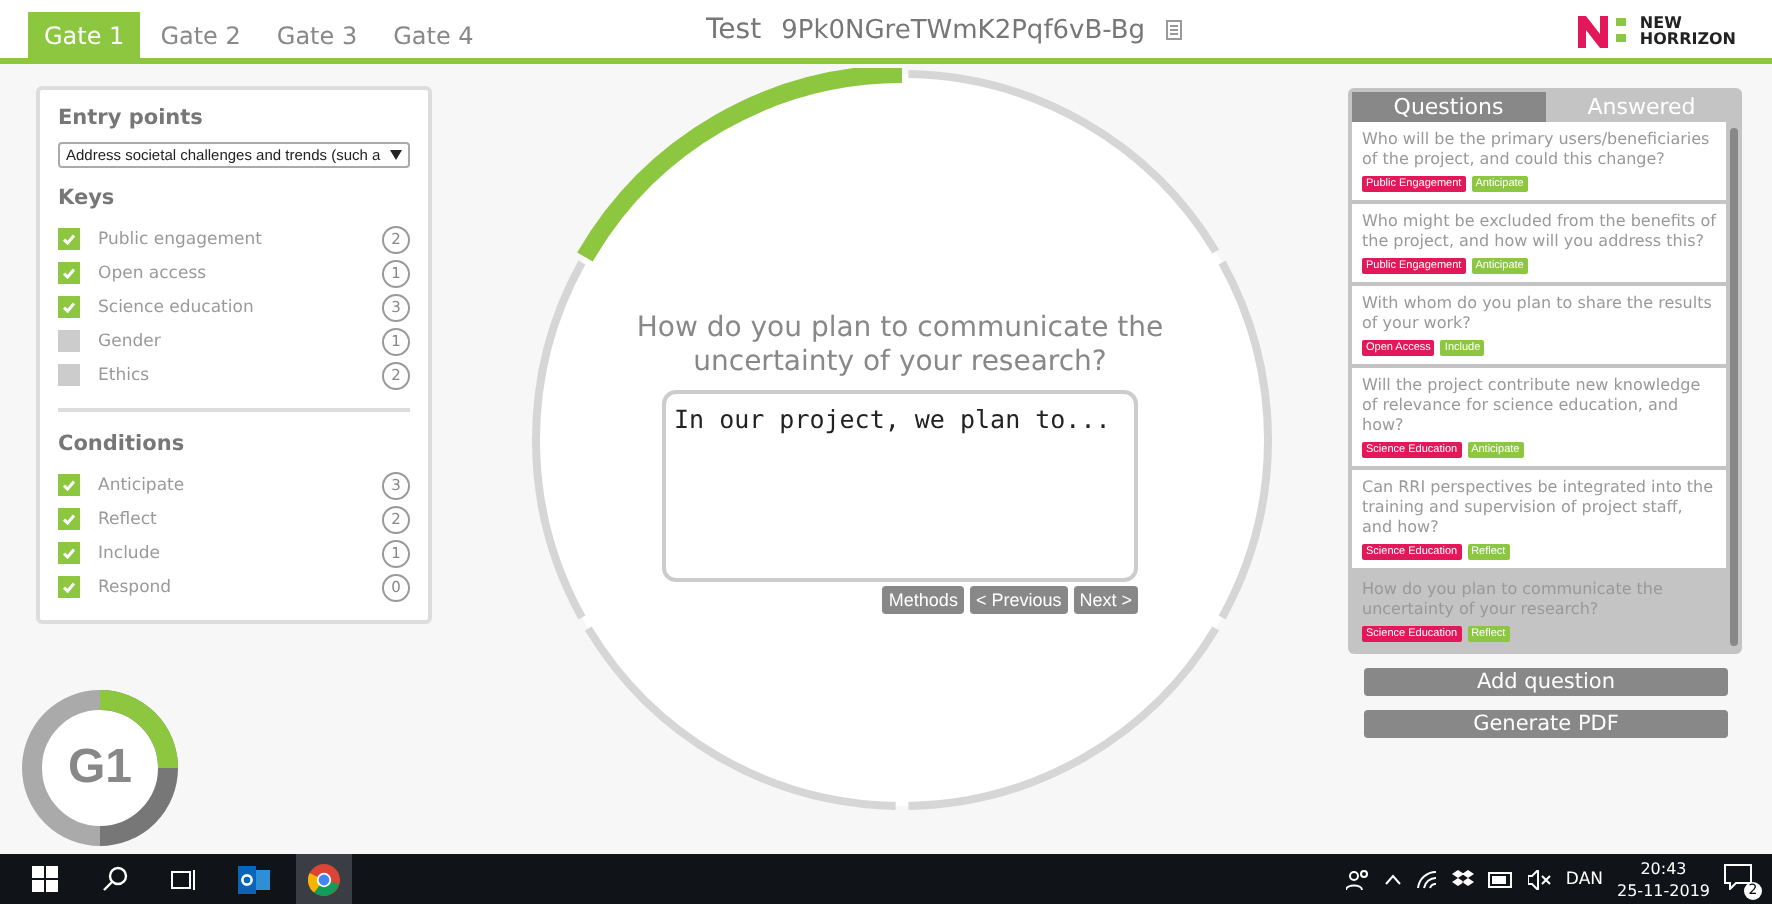  Describe the element at coordinates (1018, 600) in the screenshot. I see `nav-button: < Previous` at that location.